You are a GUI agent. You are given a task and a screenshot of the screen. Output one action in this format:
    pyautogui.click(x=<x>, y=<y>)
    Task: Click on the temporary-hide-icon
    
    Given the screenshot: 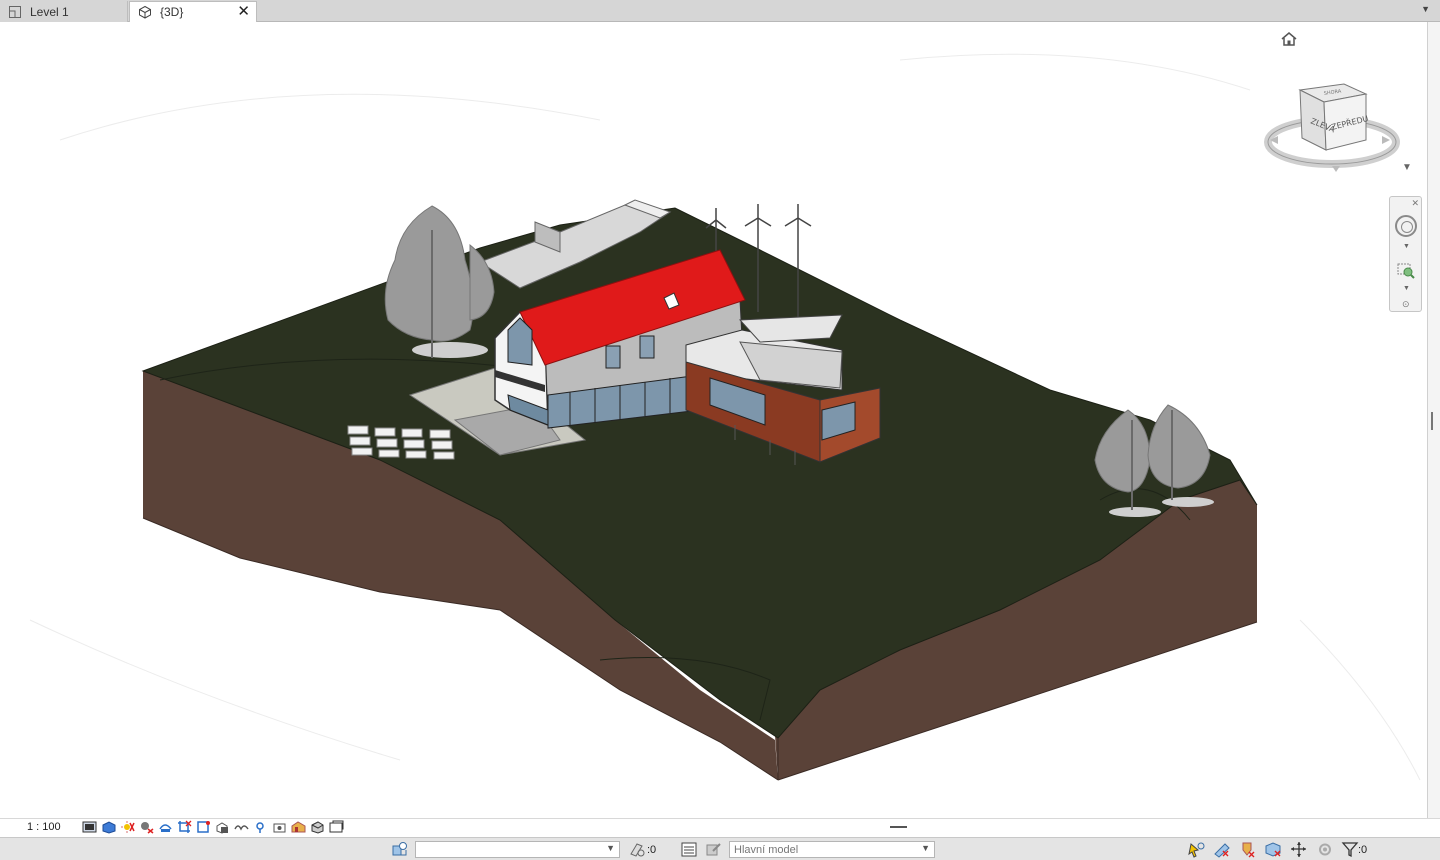 What is the action you would take?
    pyautogui.click(x=241, y=827)
    